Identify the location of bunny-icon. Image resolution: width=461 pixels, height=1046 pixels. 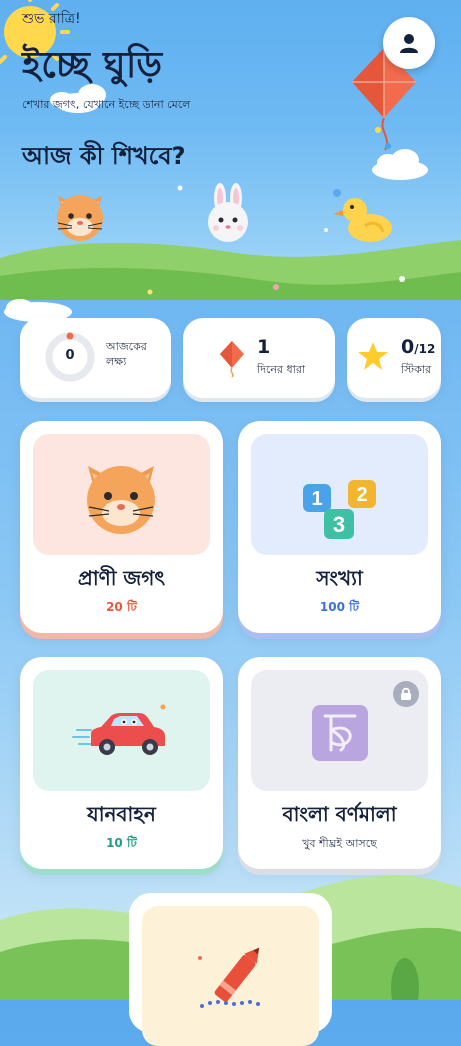
(228, 212).